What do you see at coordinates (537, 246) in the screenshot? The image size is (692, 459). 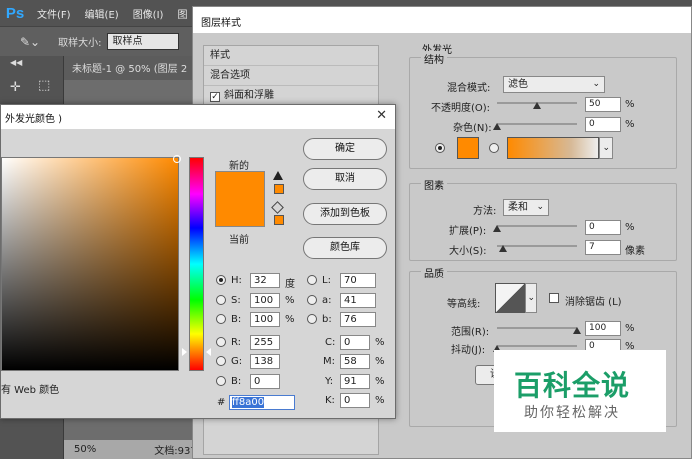 I see `size-slider` at bounding box center [537, 246].